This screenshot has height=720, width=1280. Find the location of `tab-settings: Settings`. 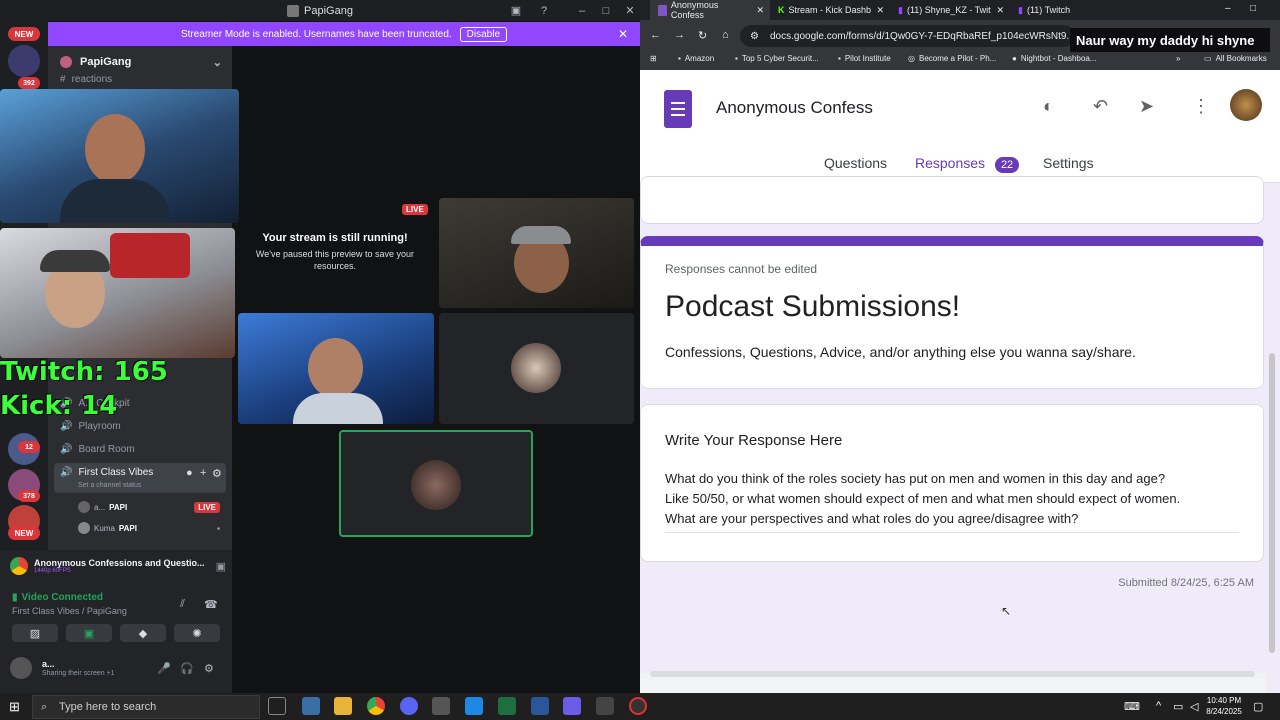

tab-settings: Settings is located at coordinates (1068, 163).